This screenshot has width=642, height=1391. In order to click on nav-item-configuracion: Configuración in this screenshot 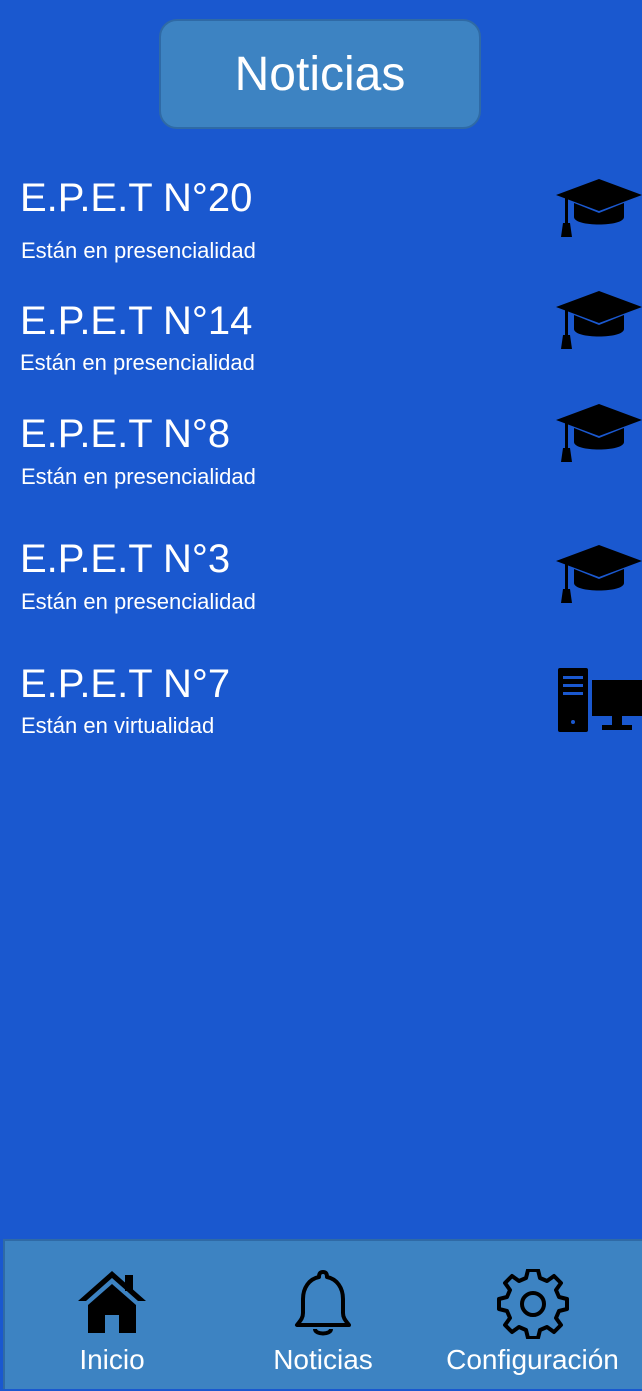, I will do `click(532, 1316)`.